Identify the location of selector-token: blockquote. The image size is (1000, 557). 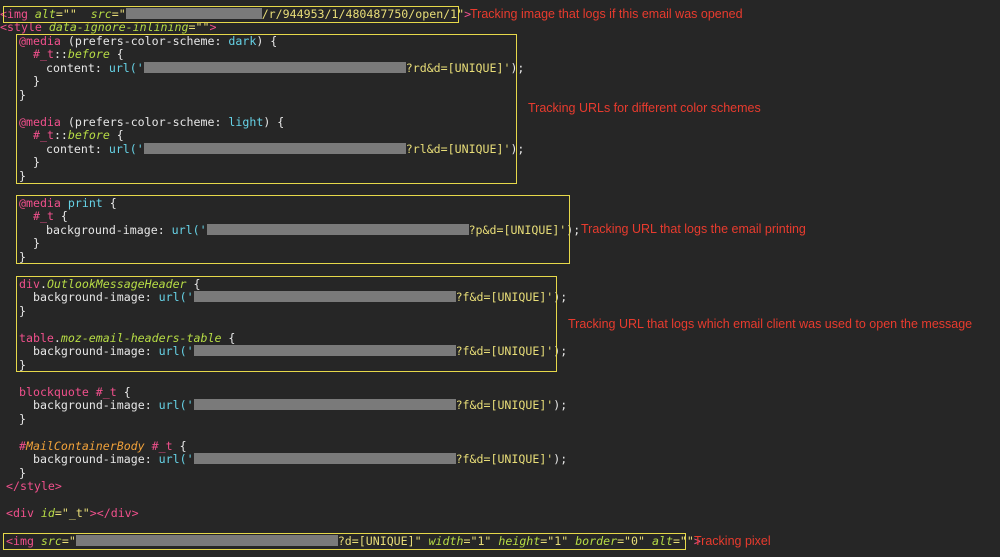
(54, 392).